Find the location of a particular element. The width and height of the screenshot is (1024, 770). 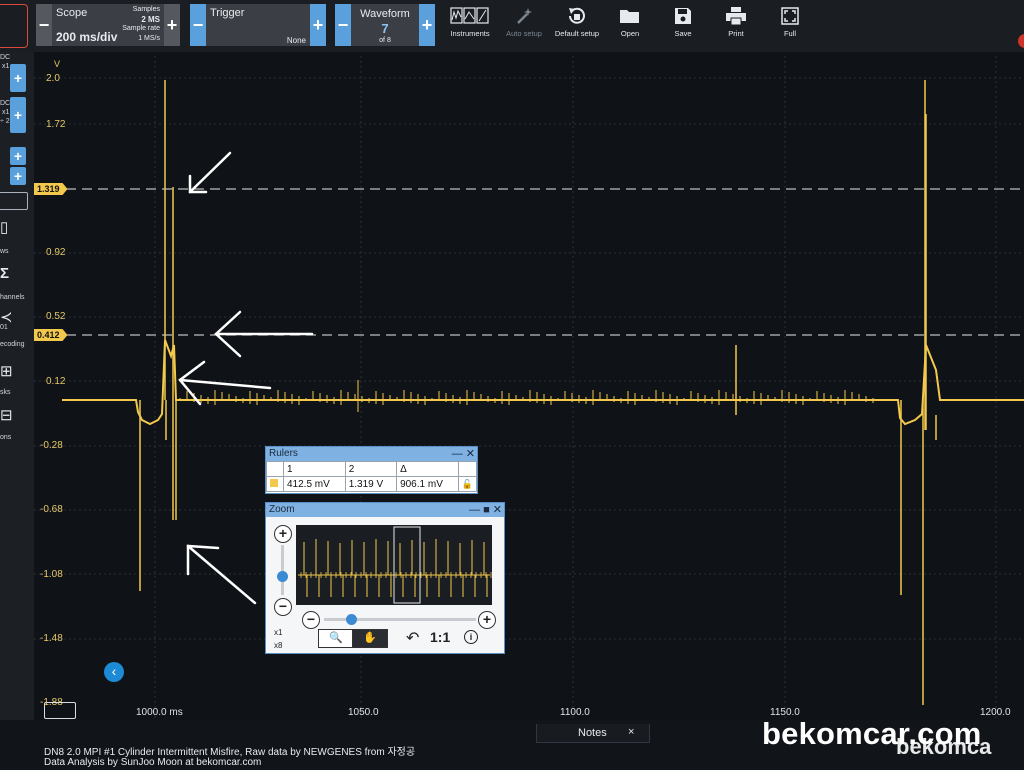

zoom-tool-button: 🔍 is located at coordinates (336, 638).